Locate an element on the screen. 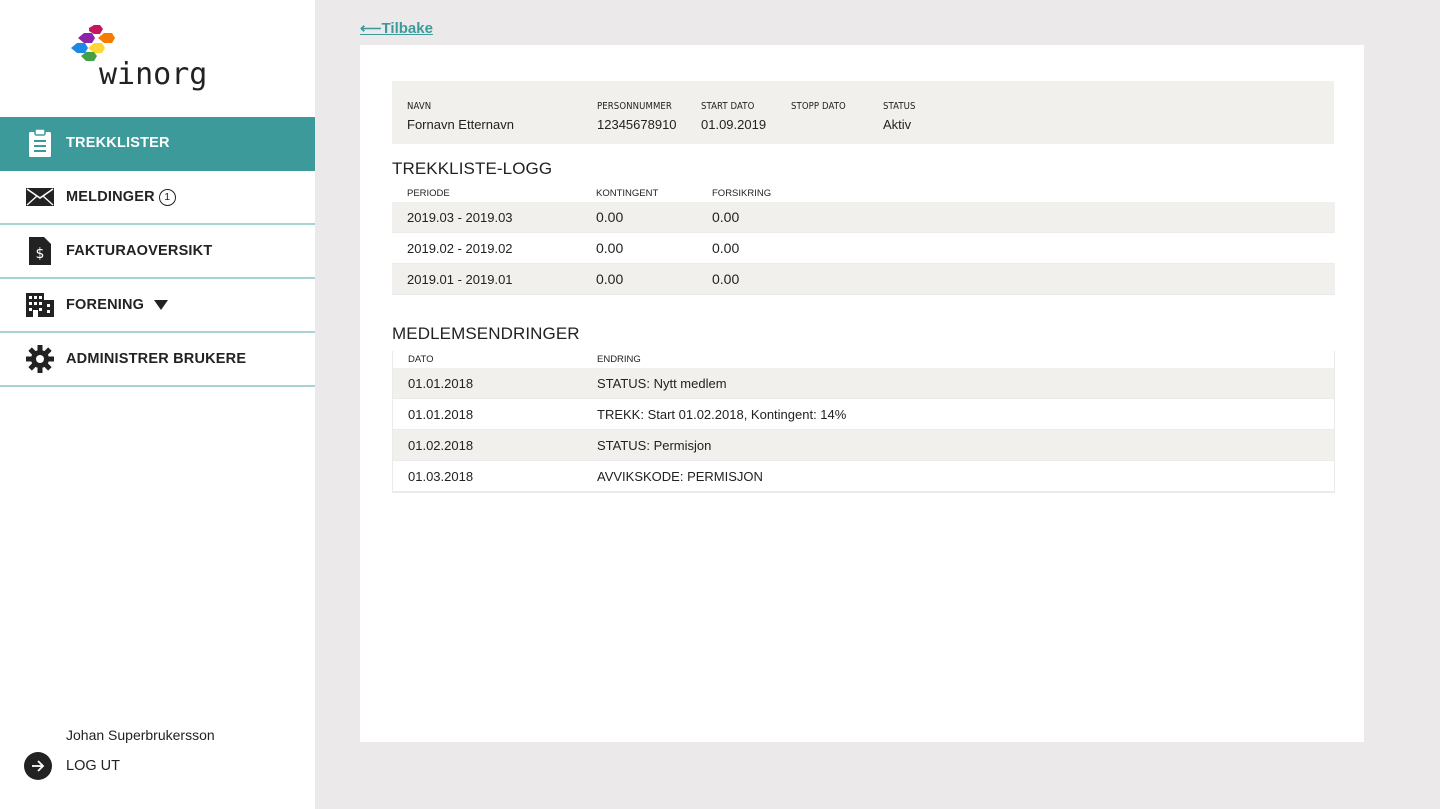 The image size is (1440, 809). info-stop-date: STOPP DATO is located at coordinates (818, 109).